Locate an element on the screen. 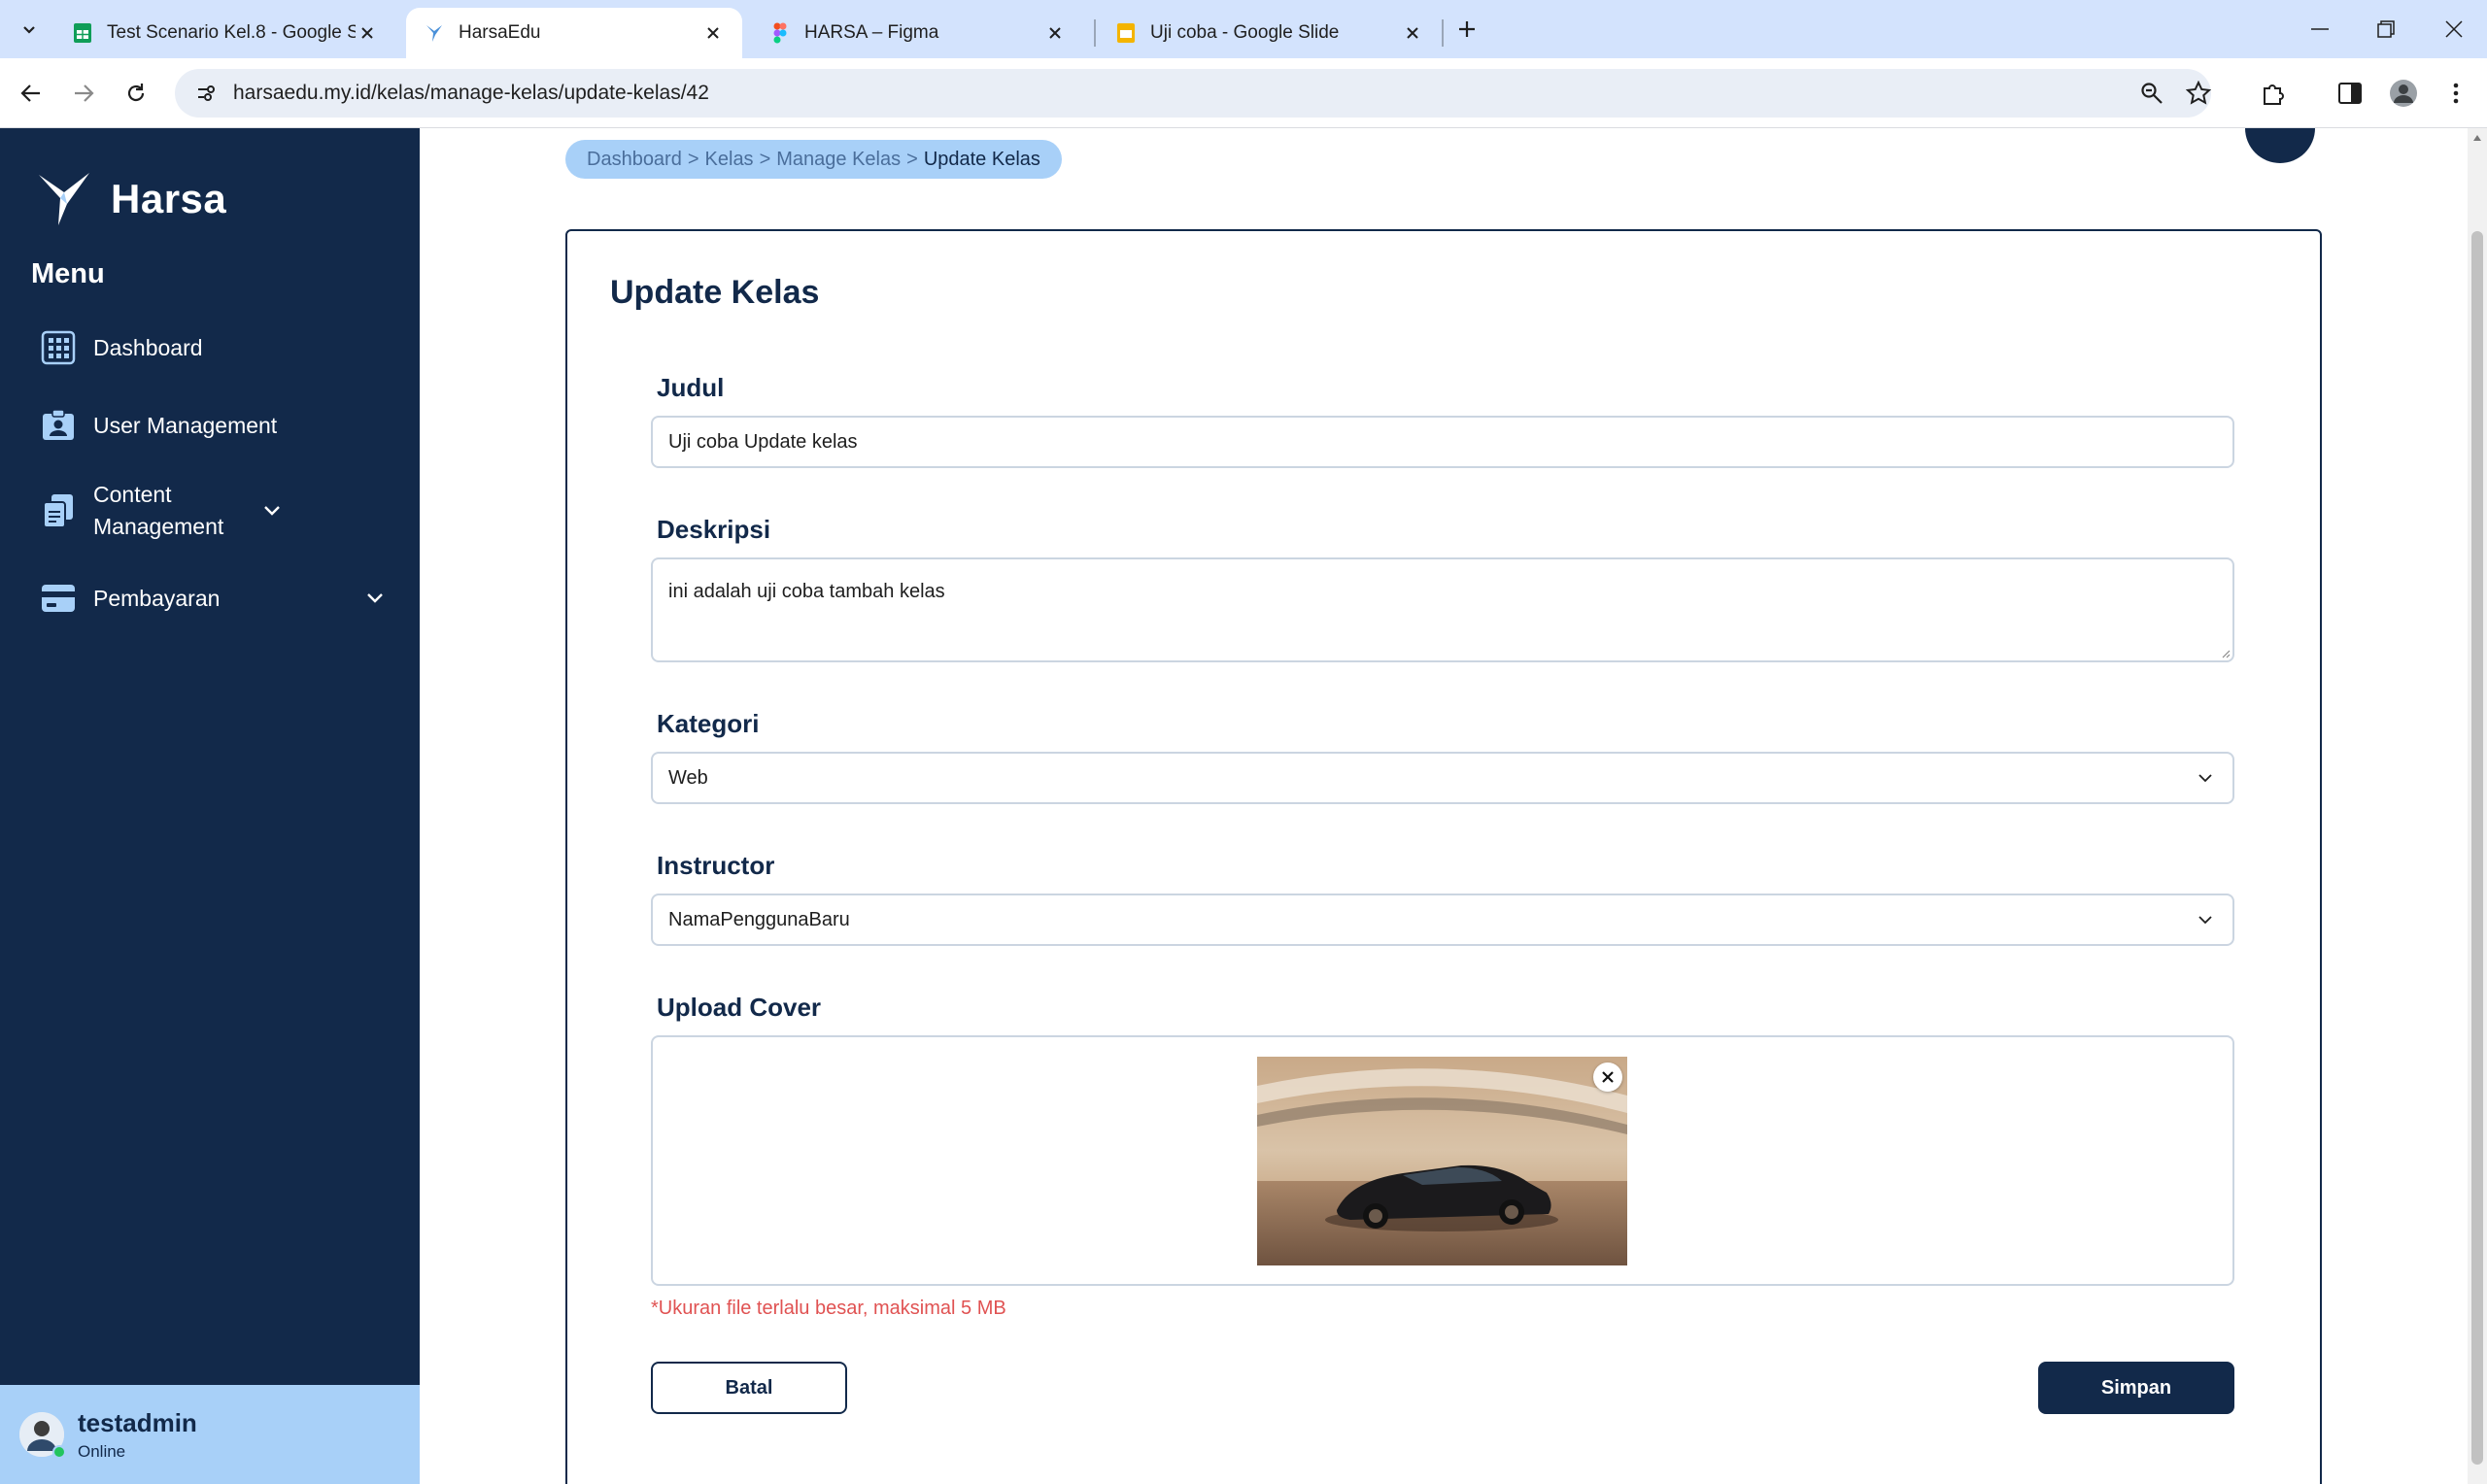 The image size is (2487, 1484). browser-tab-figma: HARSA – Figma is located at coordinates (918, 33).